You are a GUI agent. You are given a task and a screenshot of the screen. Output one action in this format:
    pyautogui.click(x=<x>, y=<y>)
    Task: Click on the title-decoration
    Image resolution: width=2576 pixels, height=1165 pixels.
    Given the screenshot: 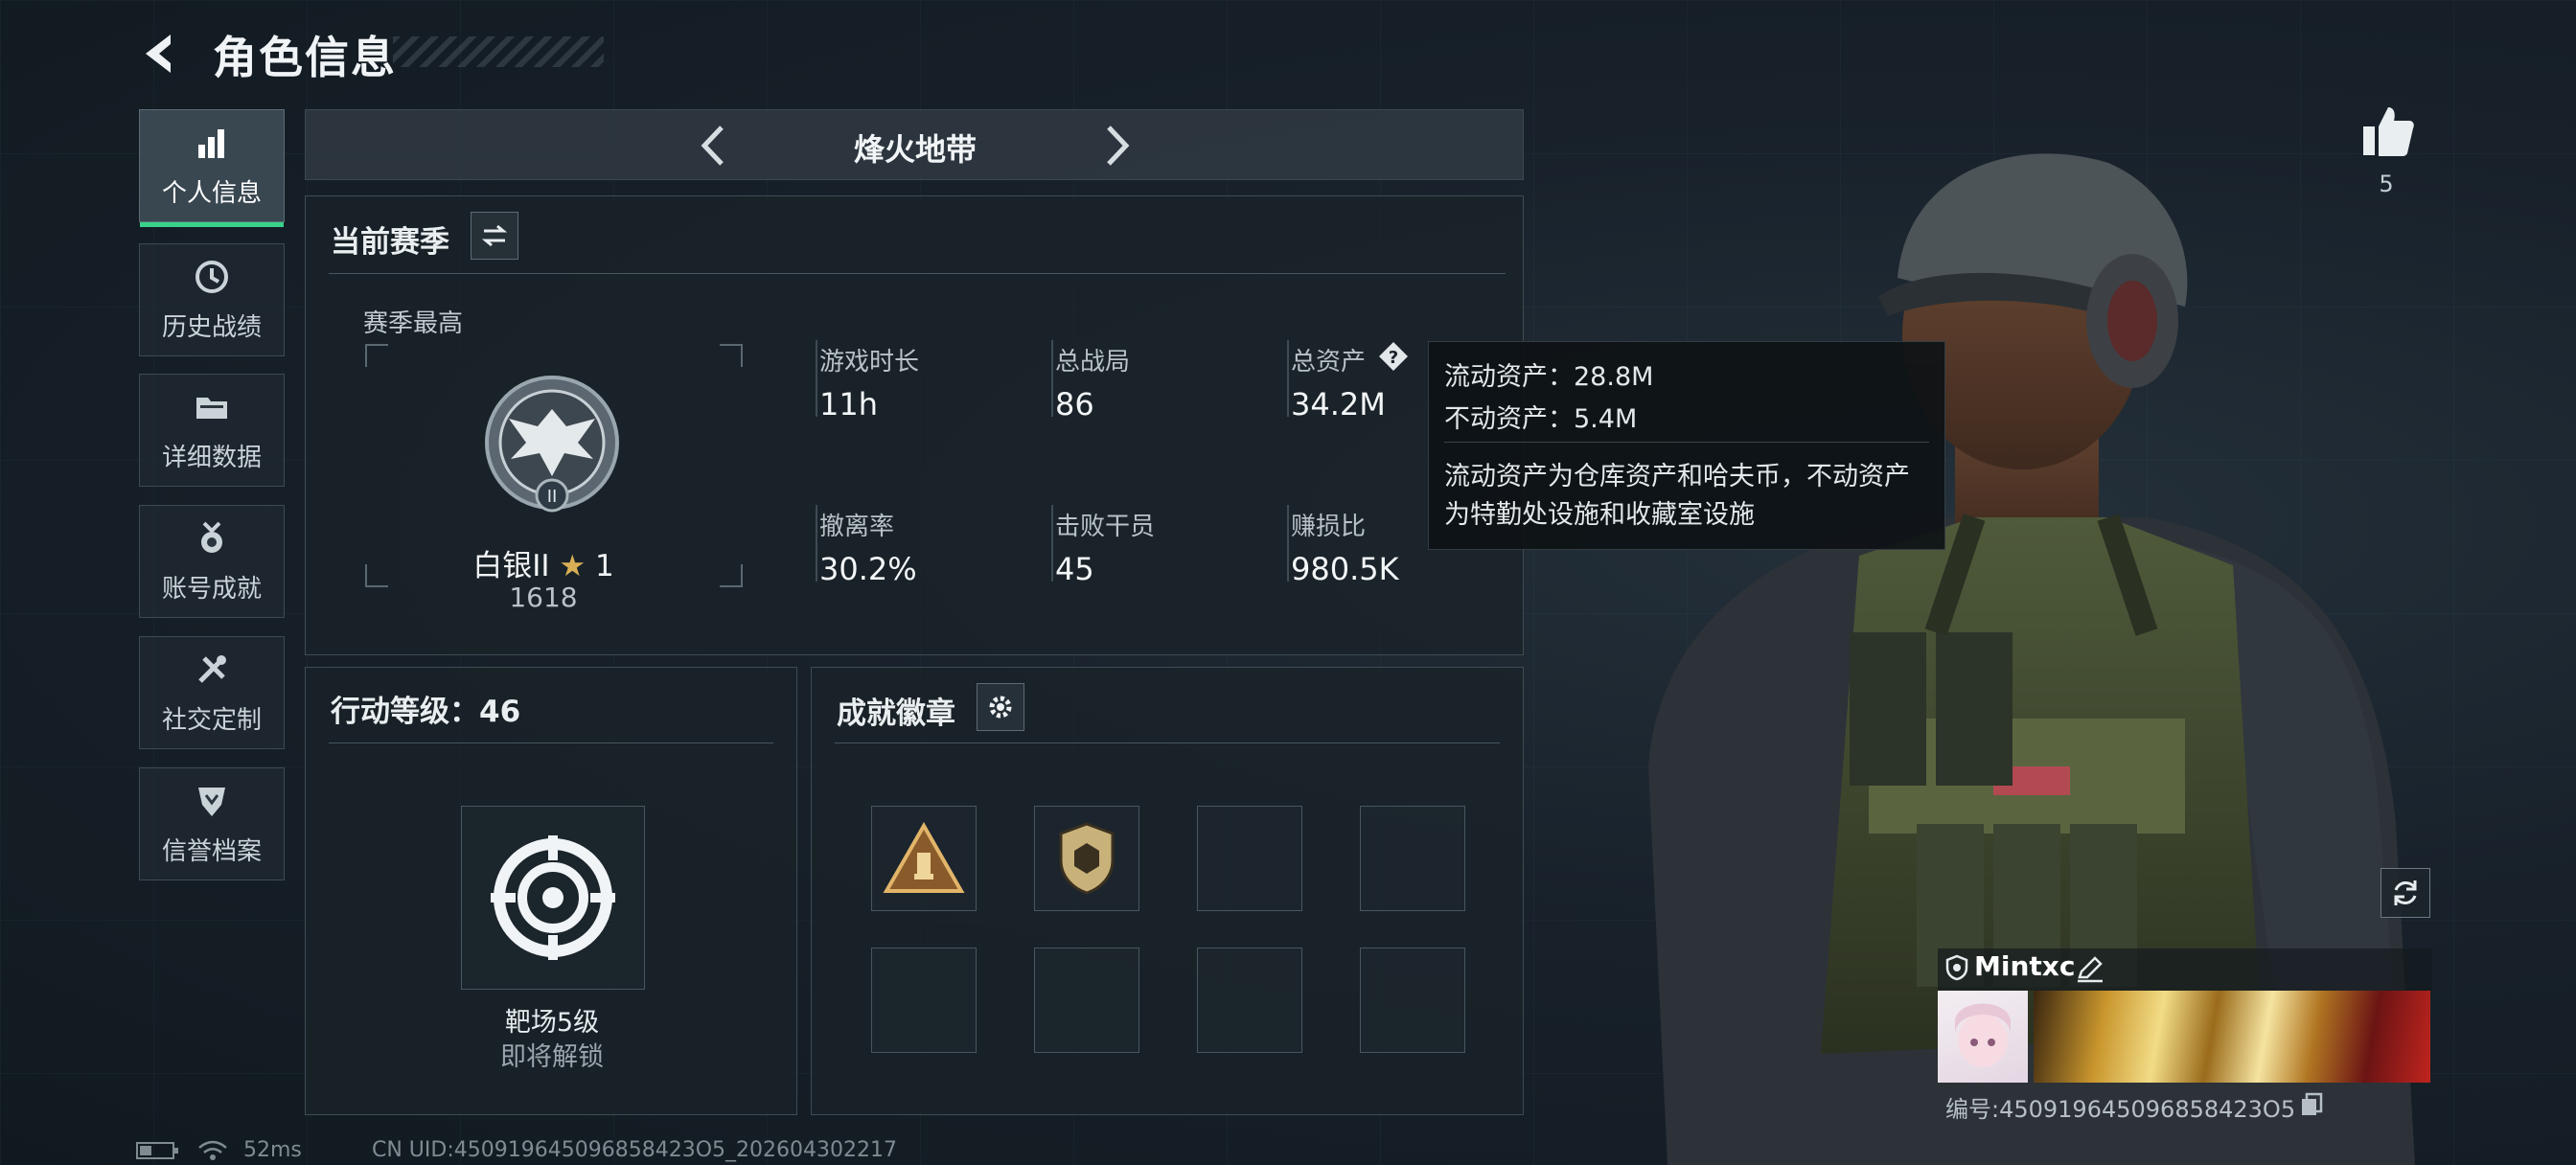 What is the action you would take?
    pyautogui.click(x=498, y=51)
    